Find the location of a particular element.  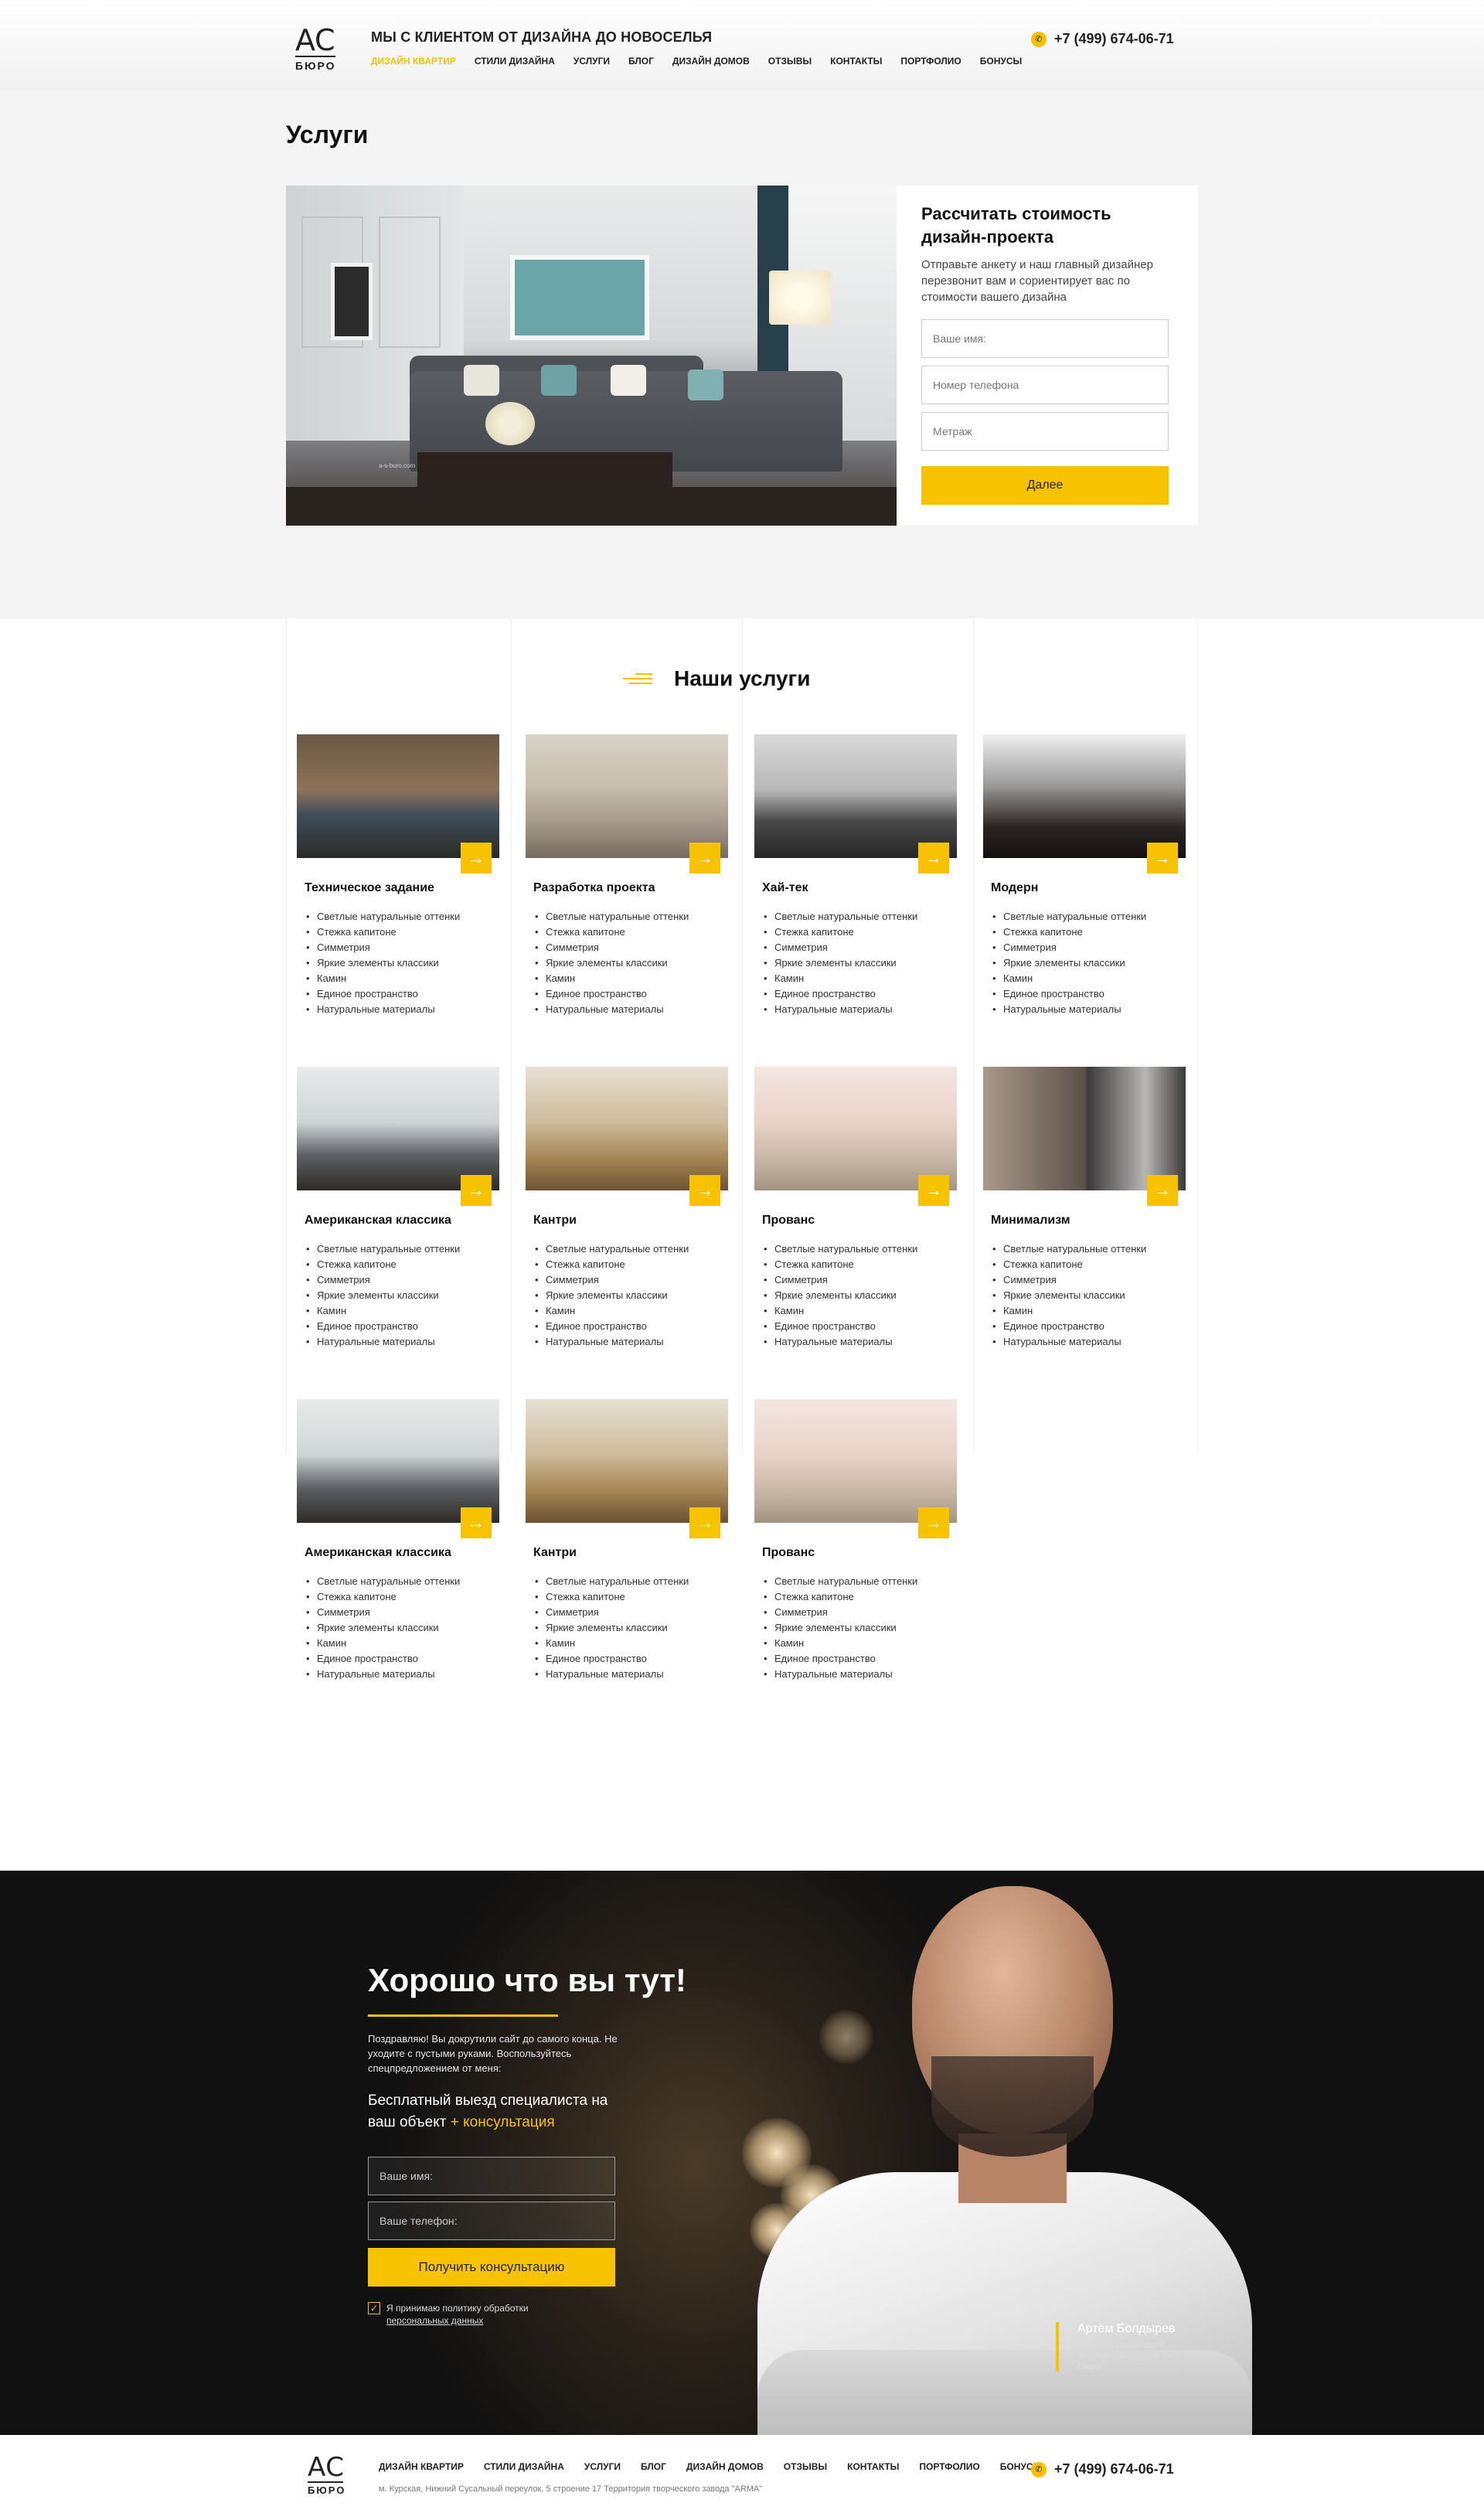

nav-item-house-design: ДИЗАЙН ДОМОВ is located at coordinates (711, 61).